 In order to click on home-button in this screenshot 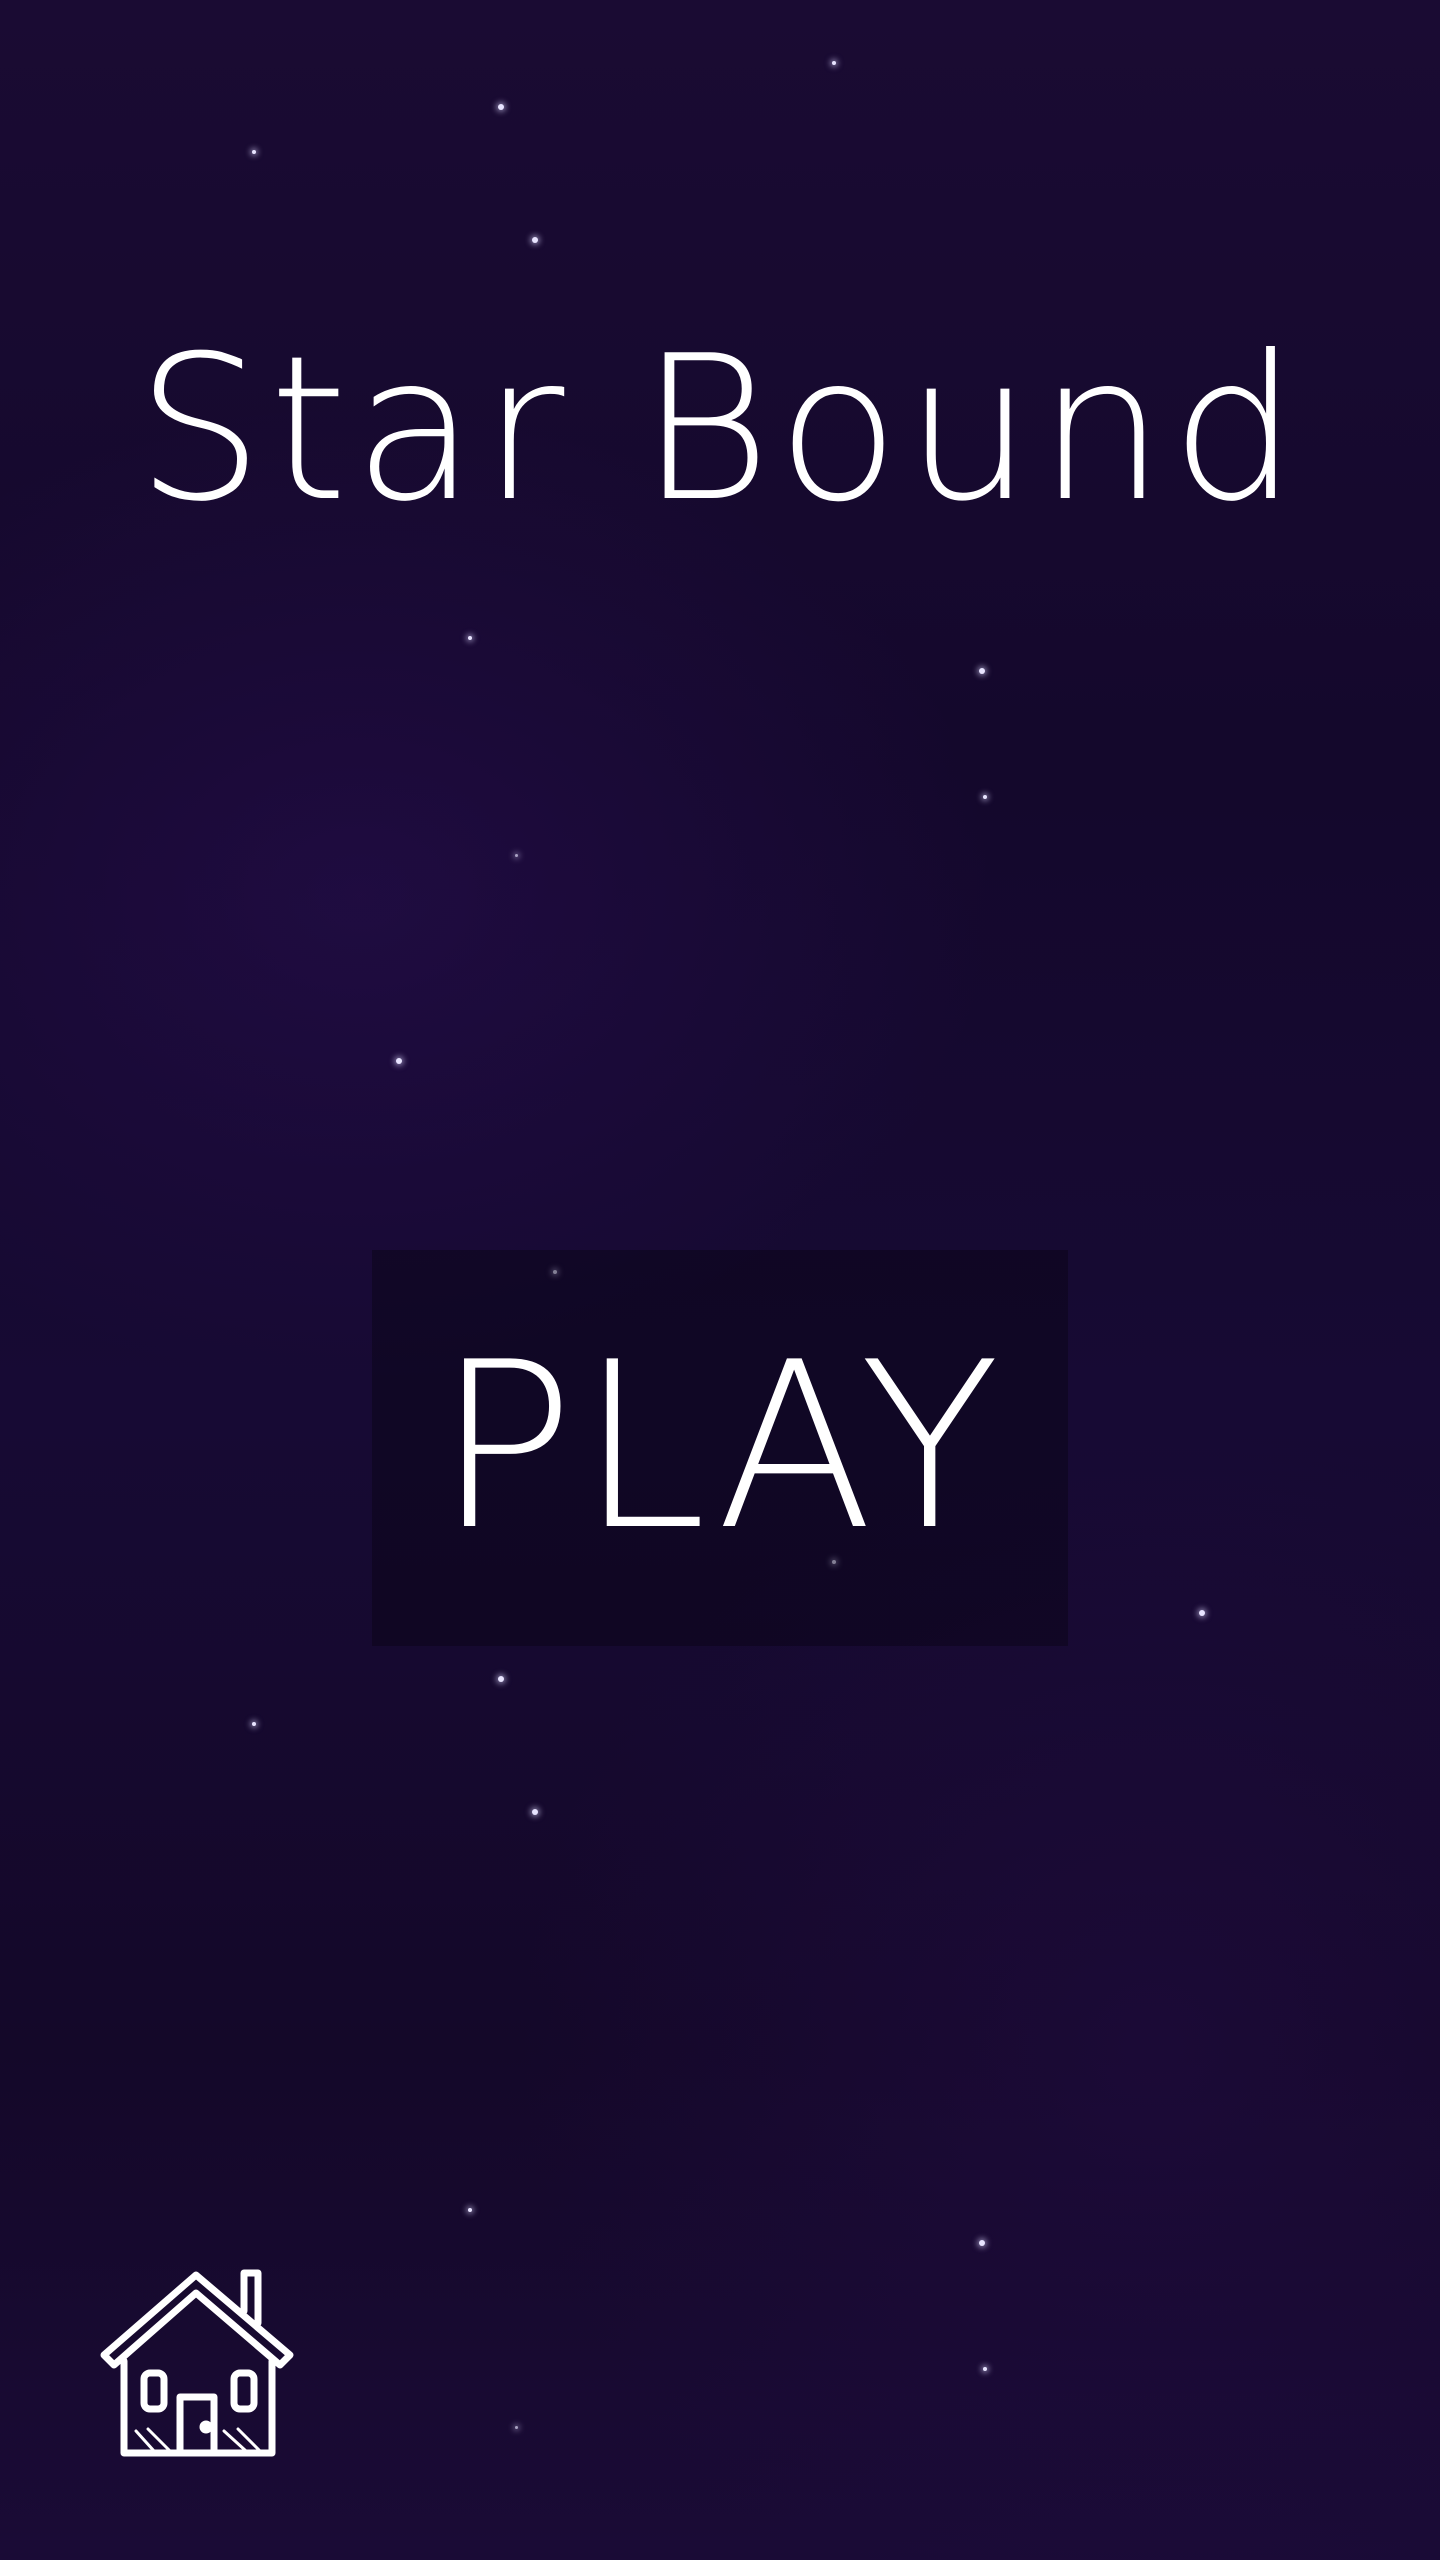, I will do `click(201, 2360)`.